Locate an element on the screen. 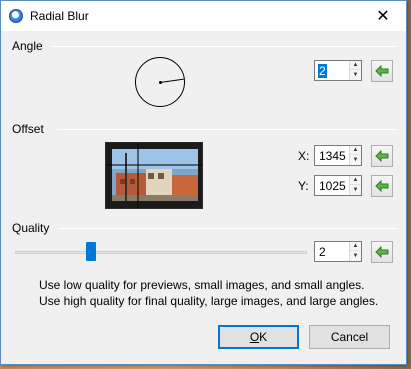  offset-y-value: 1025 is located at coordinates (332, 186).